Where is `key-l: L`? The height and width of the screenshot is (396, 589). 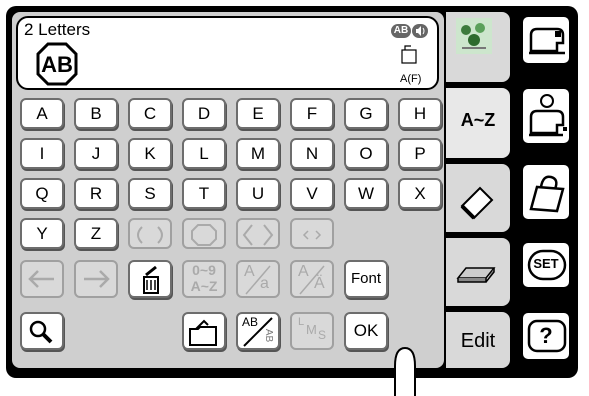
key-l: L is located at coordinates (204, 153).